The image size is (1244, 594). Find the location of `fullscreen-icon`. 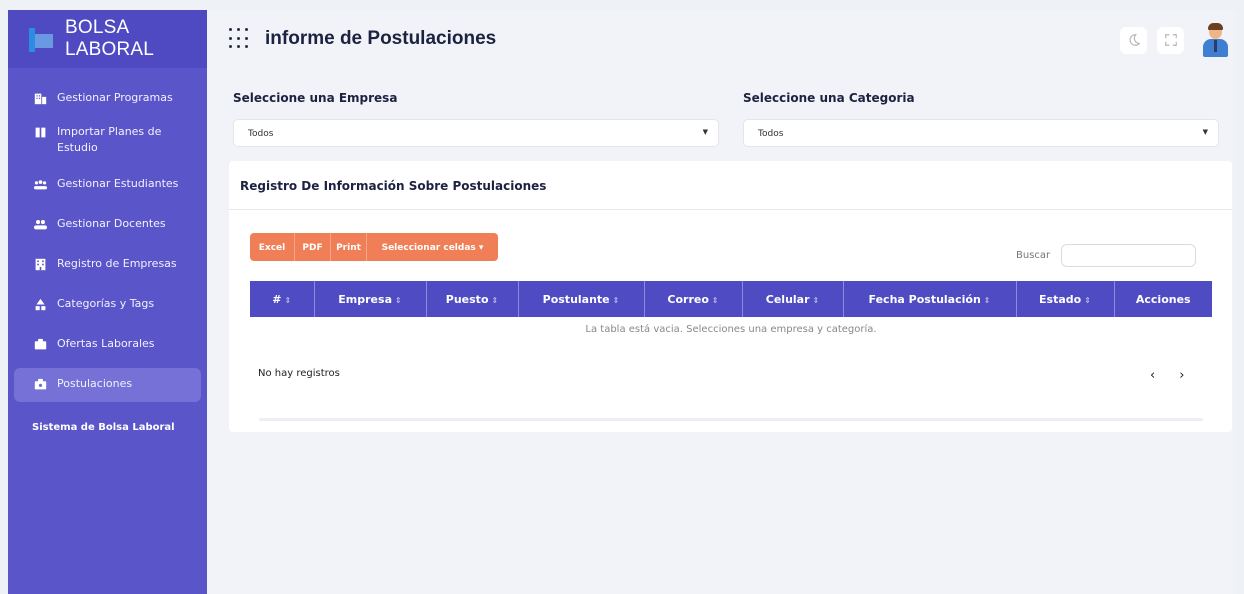

fullscreen-icon is located at coordinates (1170, 40).